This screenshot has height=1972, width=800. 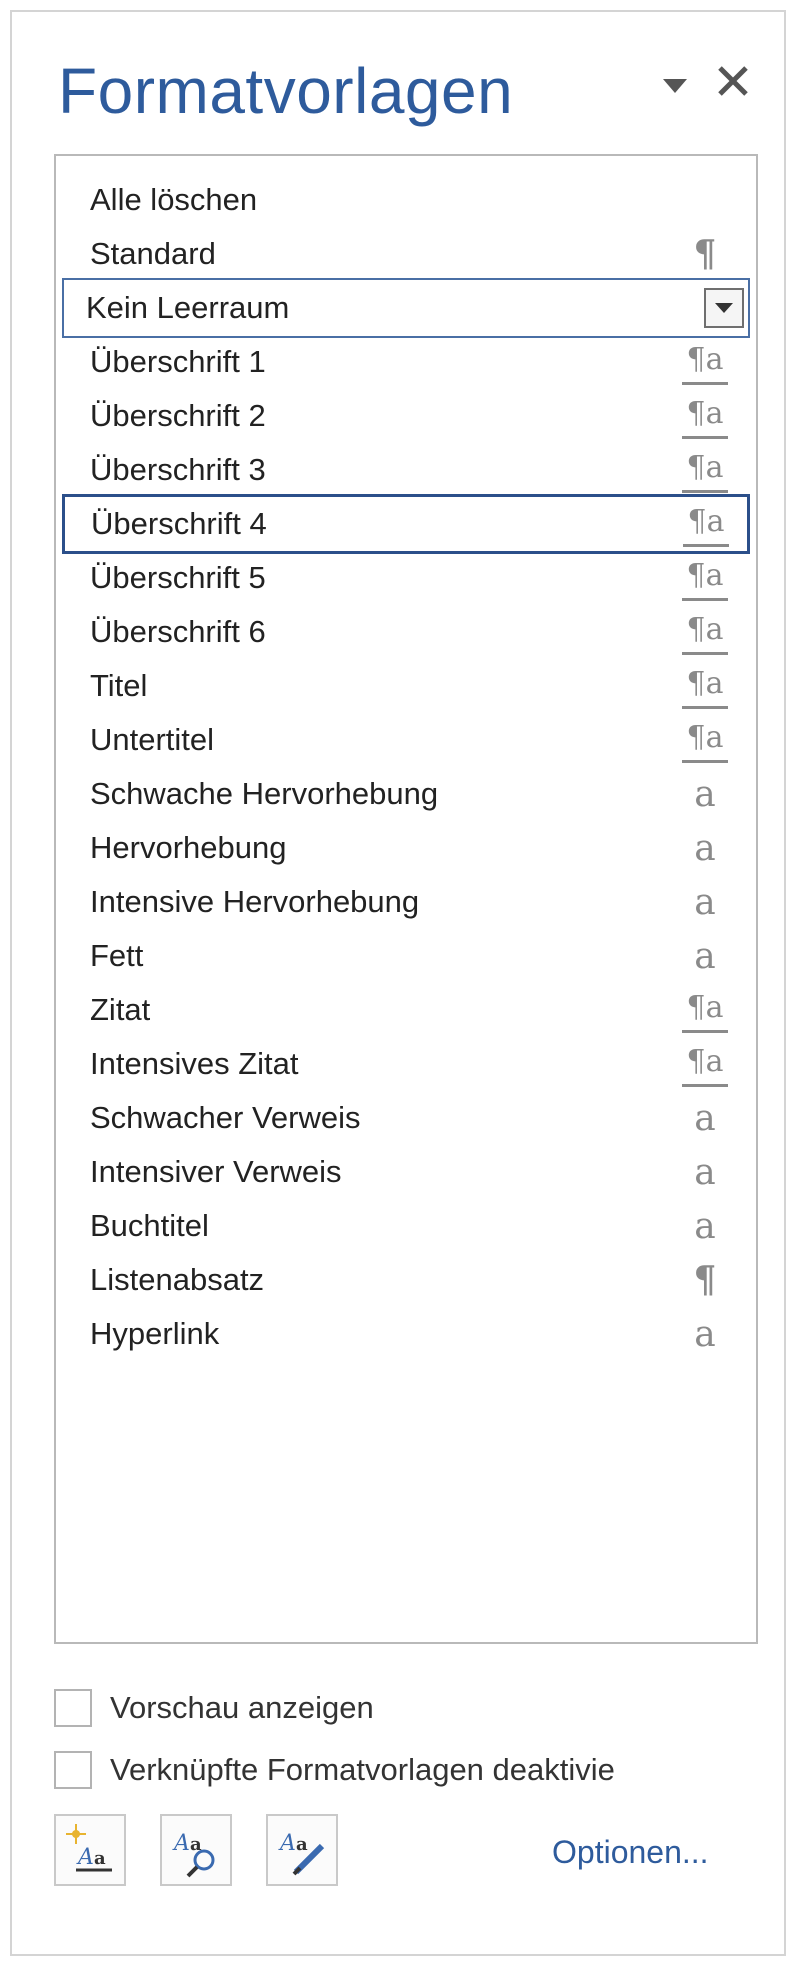 What do you see at coordinates (406, 578) in the screenshot?
I see `style-item-ueberschrift-5: Überschrift 5 ¶a` at bounding box center [406, 578].